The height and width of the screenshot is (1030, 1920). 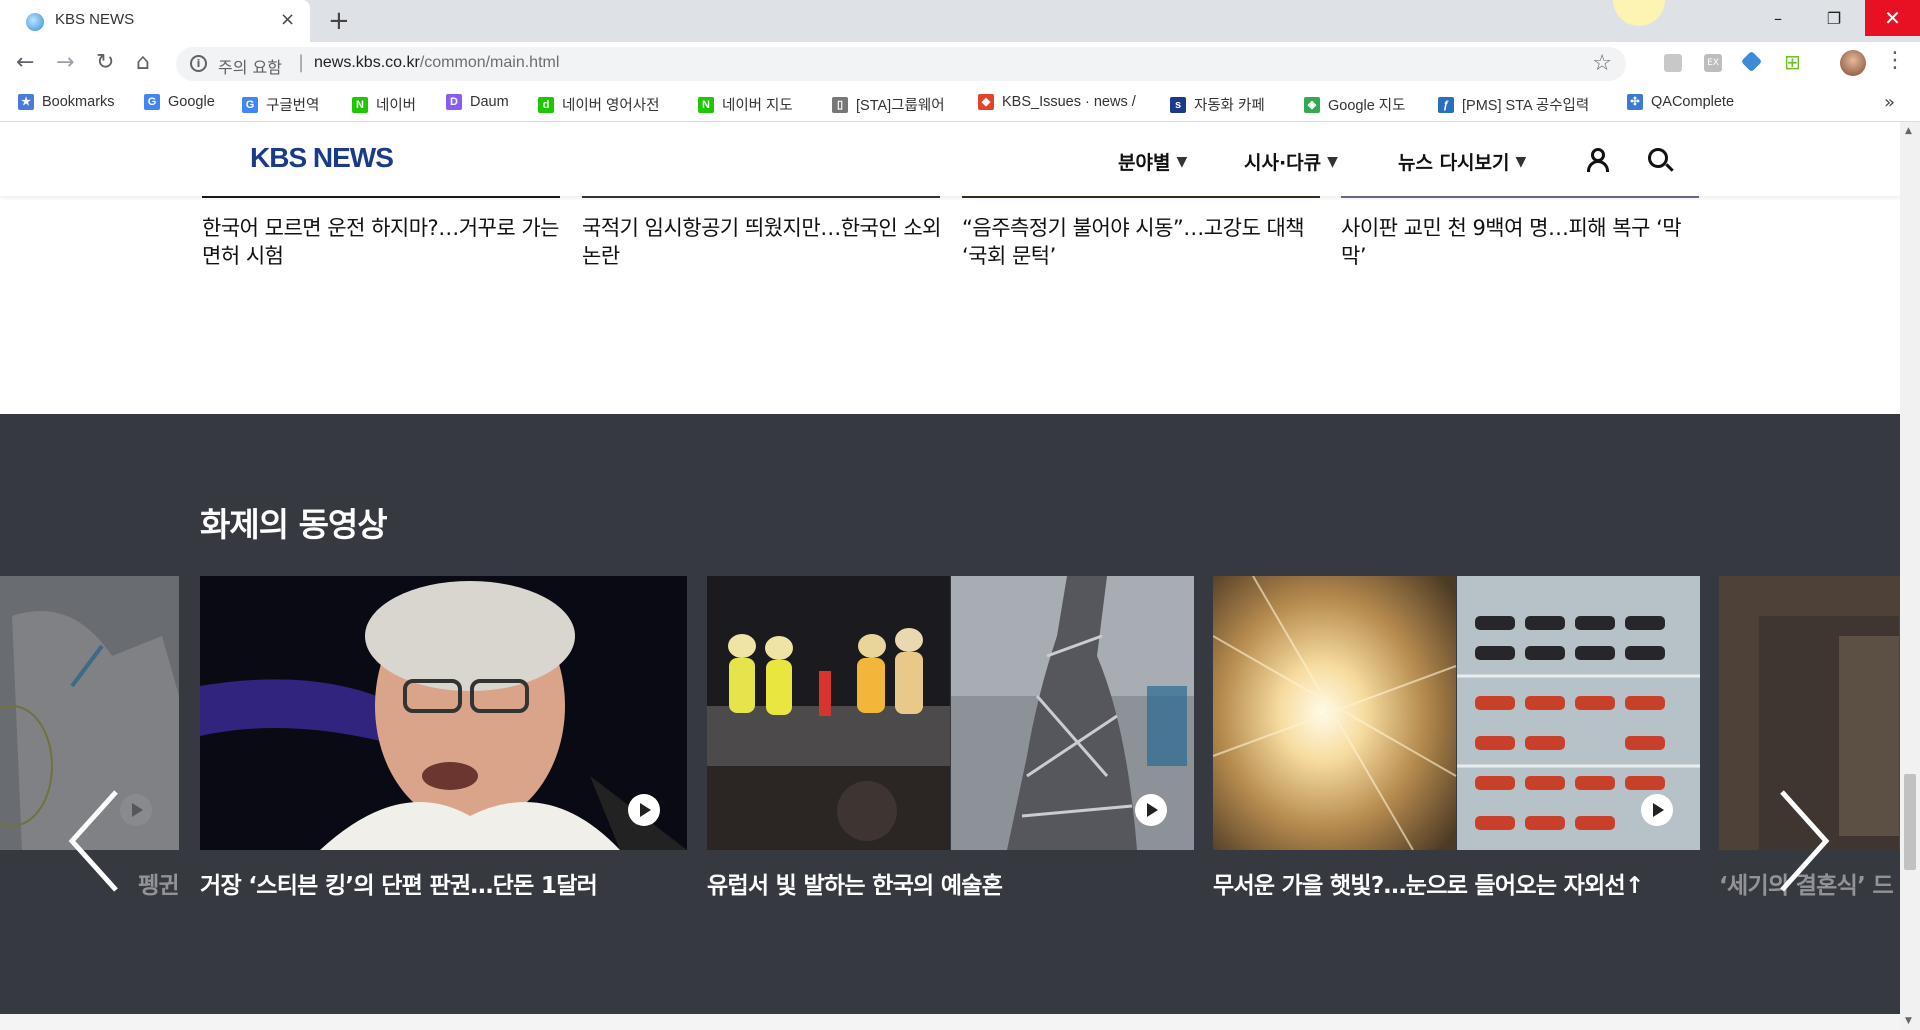 What do you see at coordinates (745, 104) in the screenshot?
I see `bookmark-item: N 네이버 지도` at bounding box center [745, 104].